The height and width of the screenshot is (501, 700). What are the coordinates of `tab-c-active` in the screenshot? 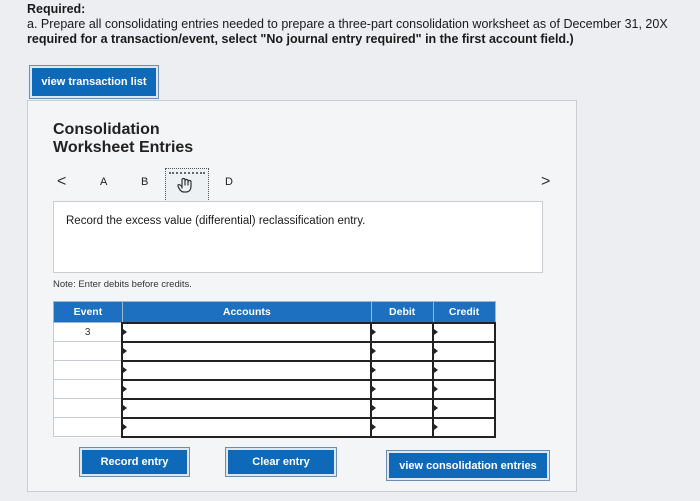 It's located at (187, 185).